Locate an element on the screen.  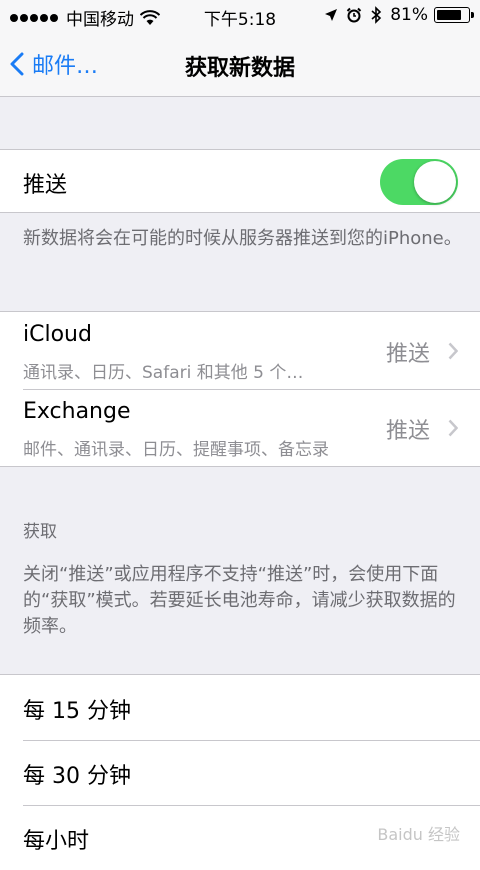
toggle-knob is located at coordinates (435, 182).